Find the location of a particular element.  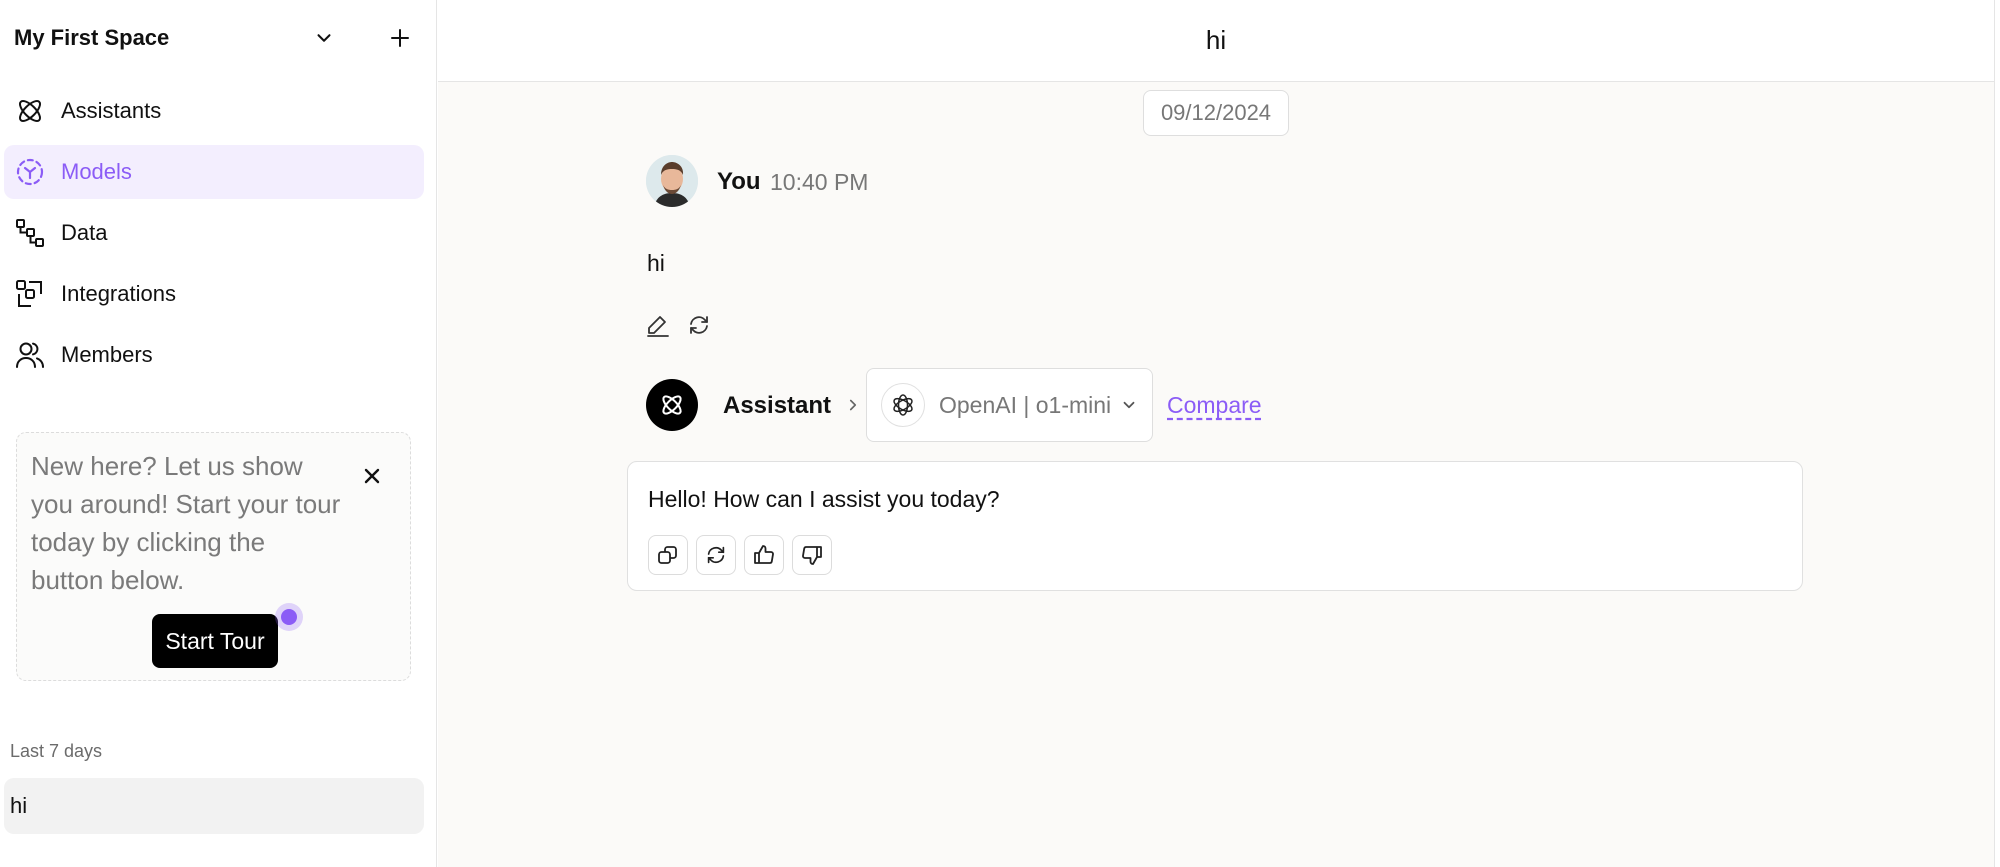

sidebar-item-assistants: Assistants is located at coordinates (214, 111).